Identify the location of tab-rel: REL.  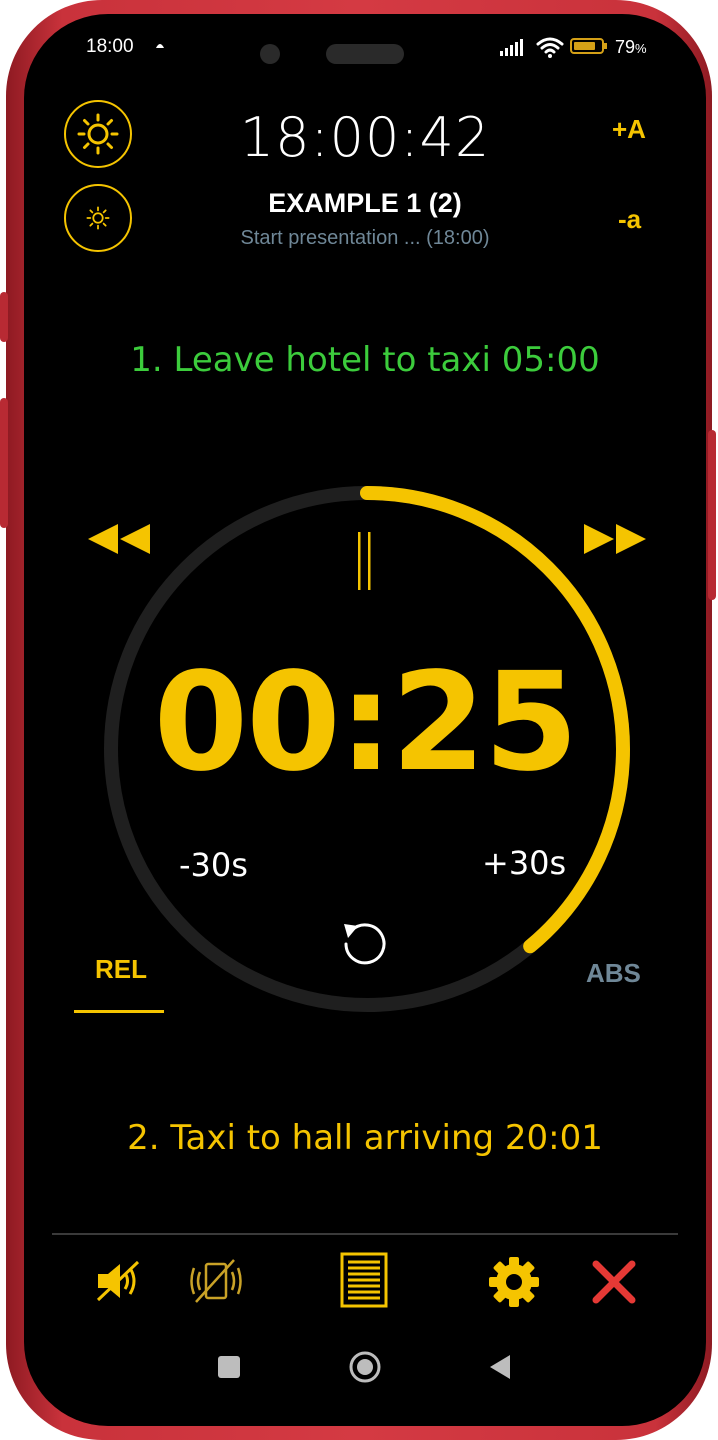
(121, 969).